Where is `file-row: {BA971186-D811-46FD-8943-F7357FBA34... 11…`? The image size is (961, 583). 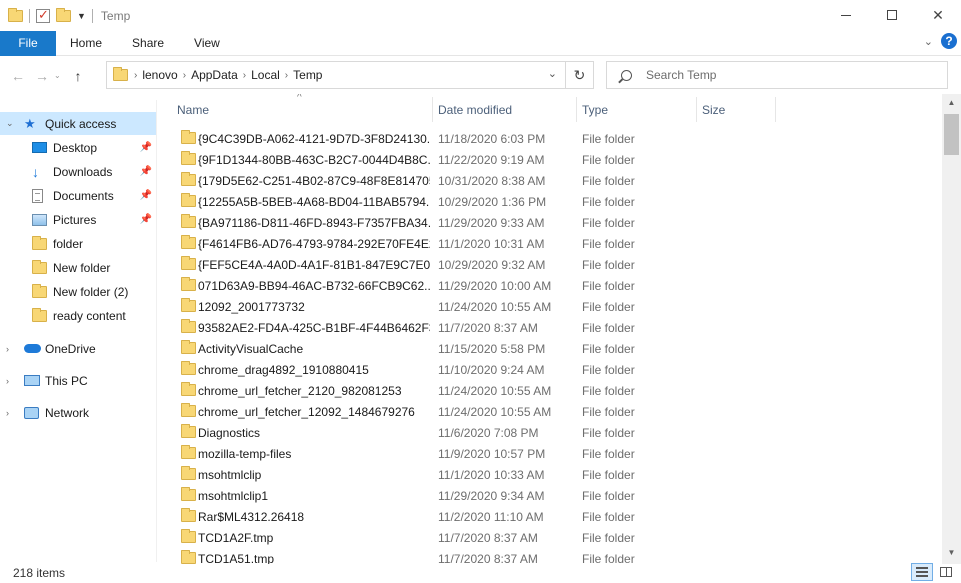 file-row: {BA971186-D811-46FD-8943-F7357FBA34... 11… is located at coordinates (549, 222).